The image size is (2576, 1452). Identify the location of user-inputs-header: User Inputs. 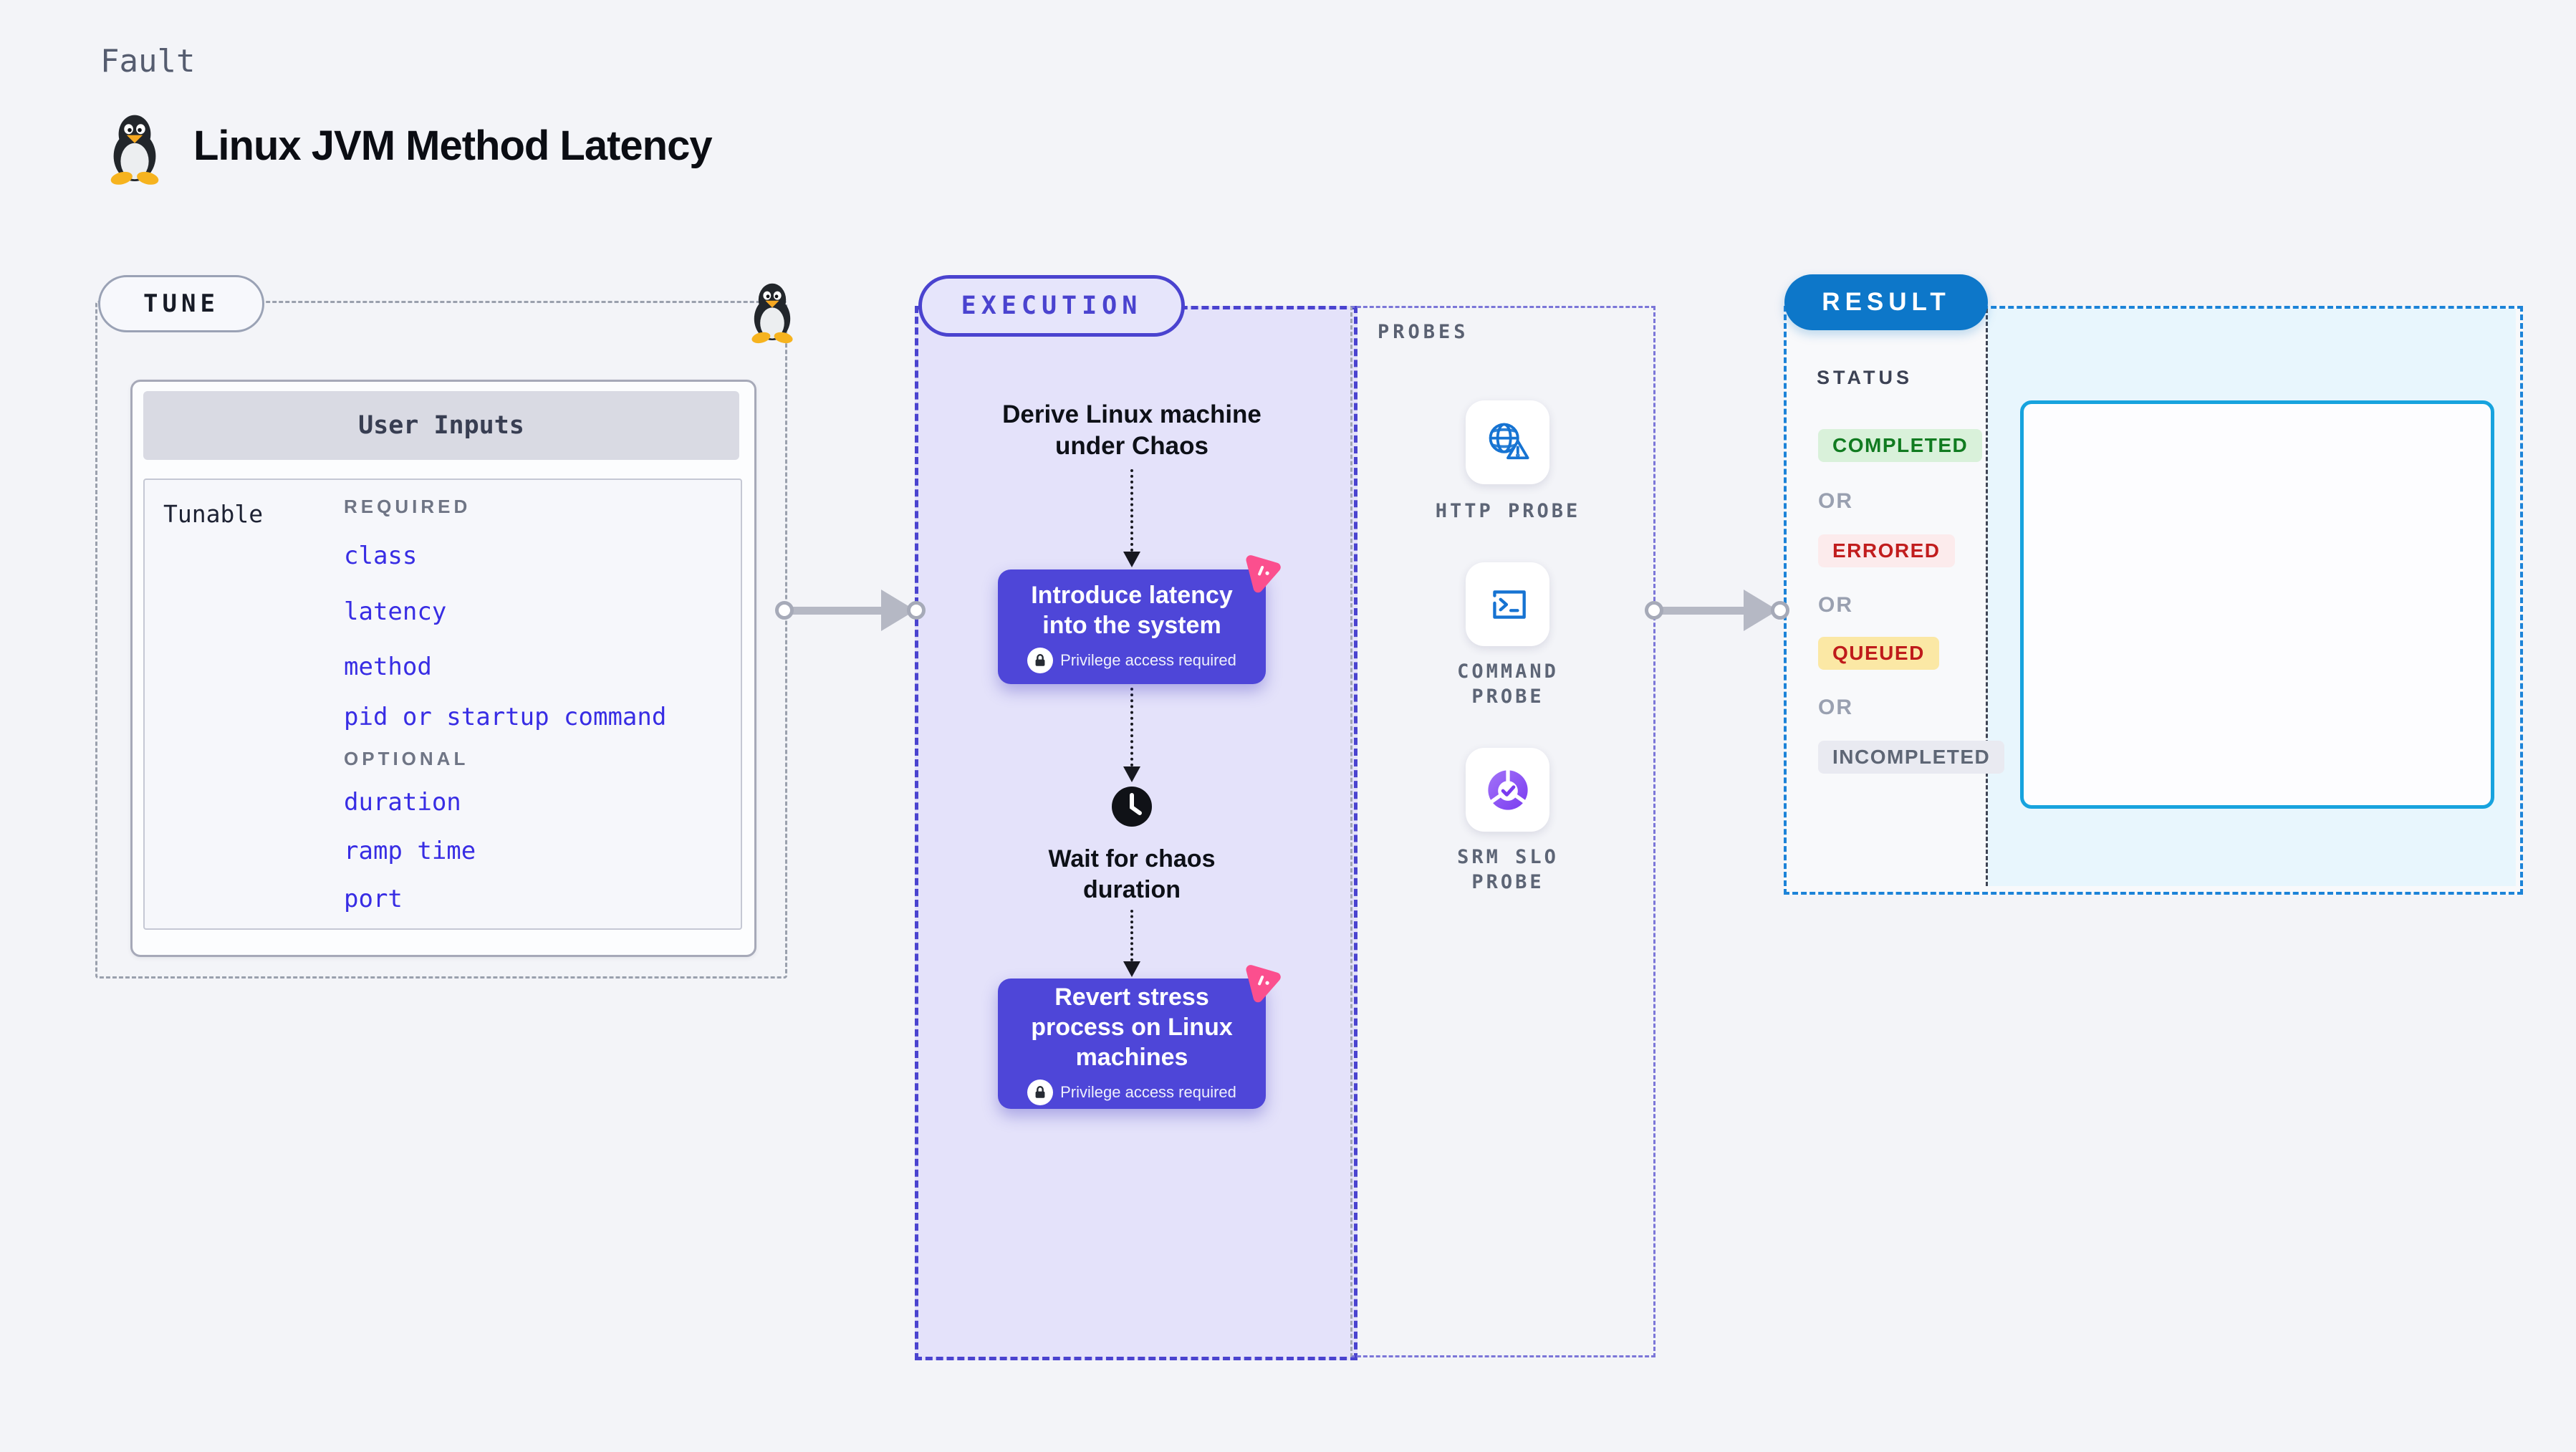
(441, 425).